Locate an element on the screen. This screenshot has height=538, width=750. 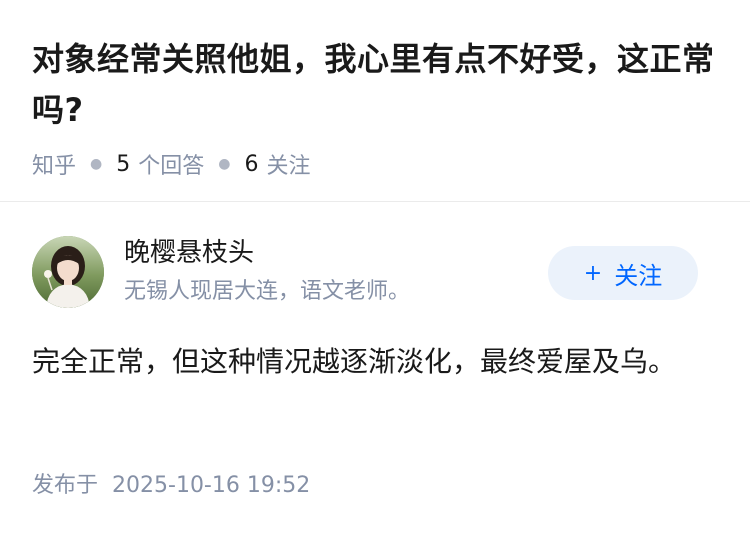
plus-icon: + is located at coordinates (593, 273).